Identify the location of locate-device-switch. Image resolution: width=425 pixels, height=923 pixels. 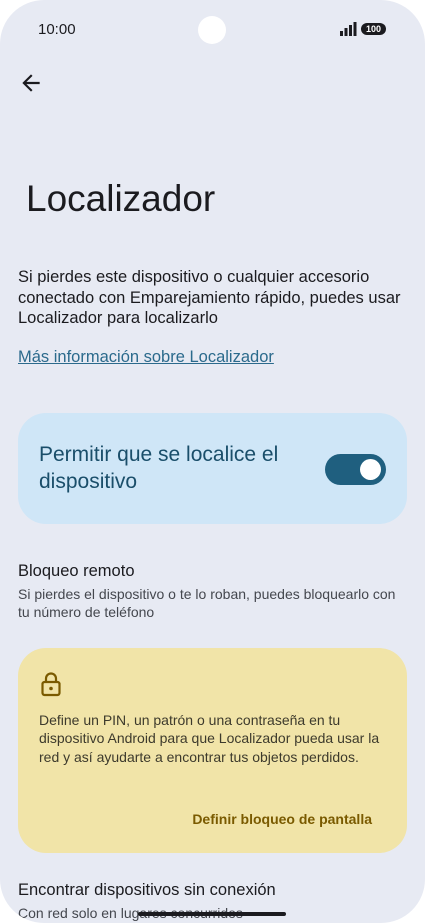
(355, 469).